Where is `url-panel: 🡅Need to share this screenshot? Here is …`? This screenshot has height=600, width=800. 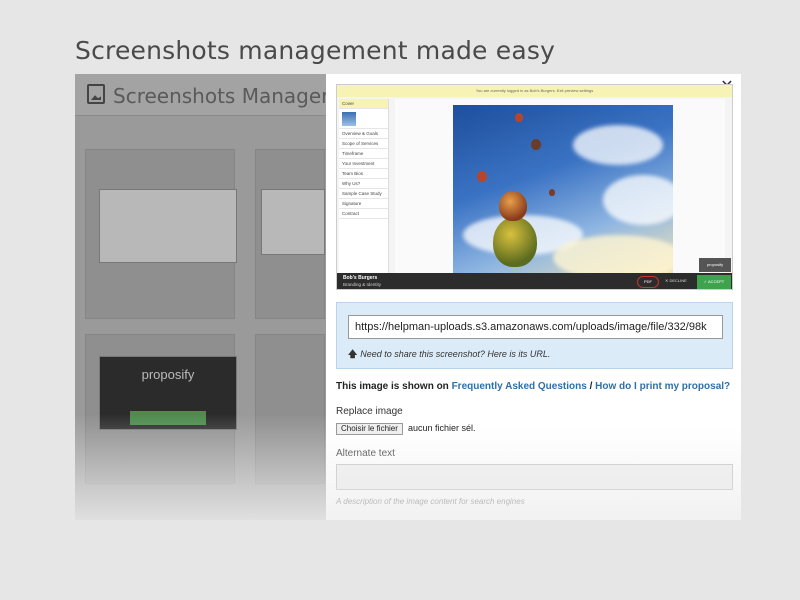 url-panel: 🡅Need to share this screenshot? Here is … is located at coordinates (534, 335).